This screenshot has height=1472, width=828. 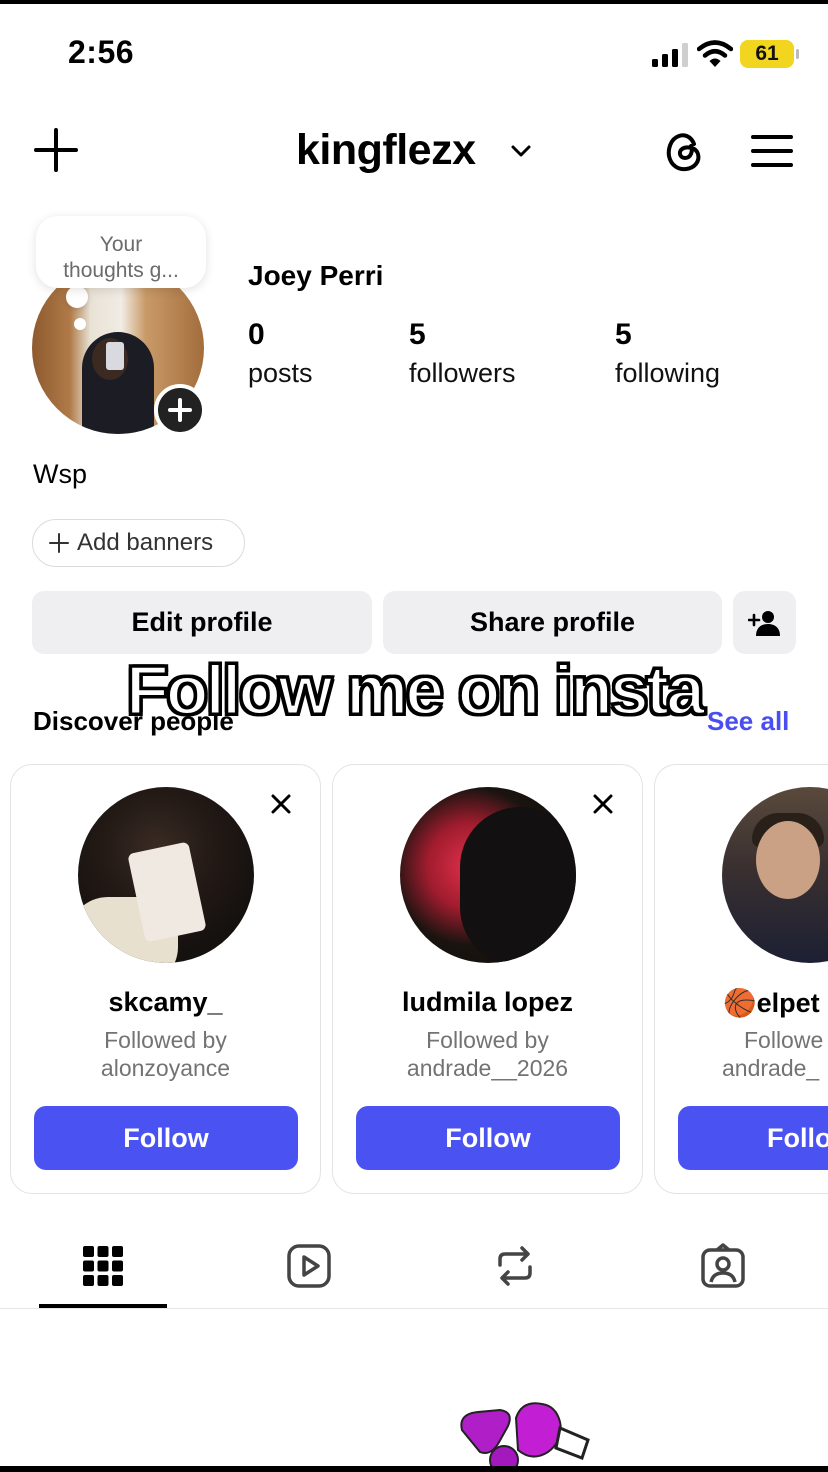 What do you see at coordinates (414, 1308) in the screenshot?
I see `tabs-divider` at bounding box center [414, 1308].